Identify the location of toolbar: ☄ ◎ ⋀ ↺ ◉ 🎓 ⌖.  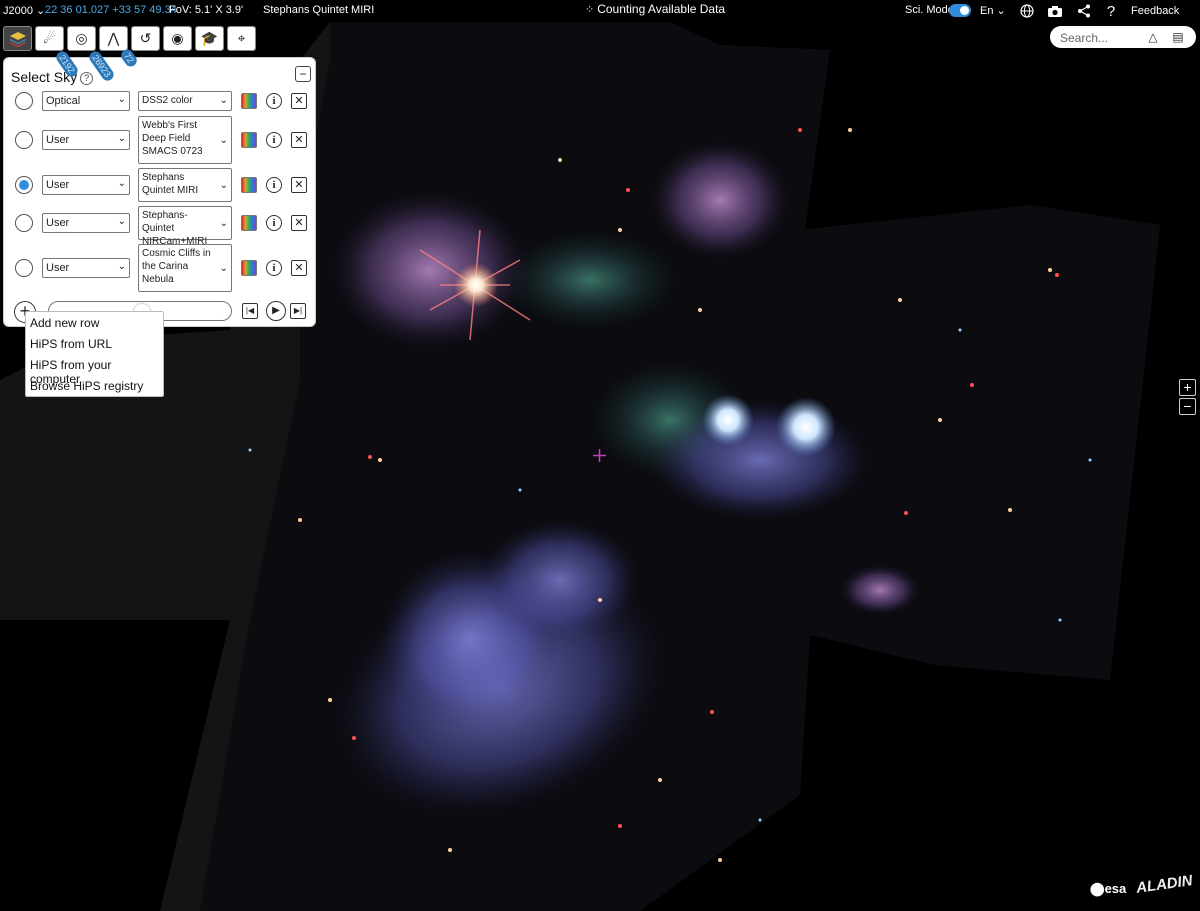
(129, 39).